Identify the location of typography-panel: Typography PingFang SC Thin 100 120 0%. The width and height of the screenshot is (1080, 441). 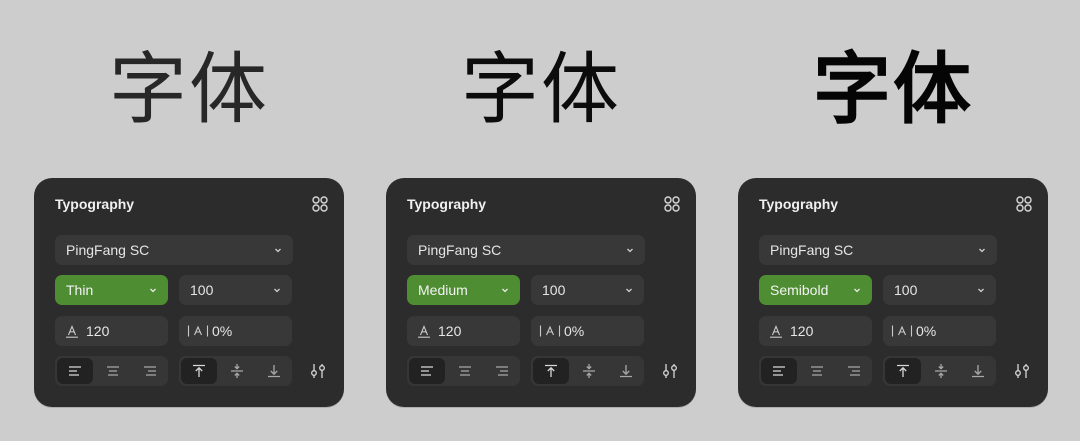
(189, 292).